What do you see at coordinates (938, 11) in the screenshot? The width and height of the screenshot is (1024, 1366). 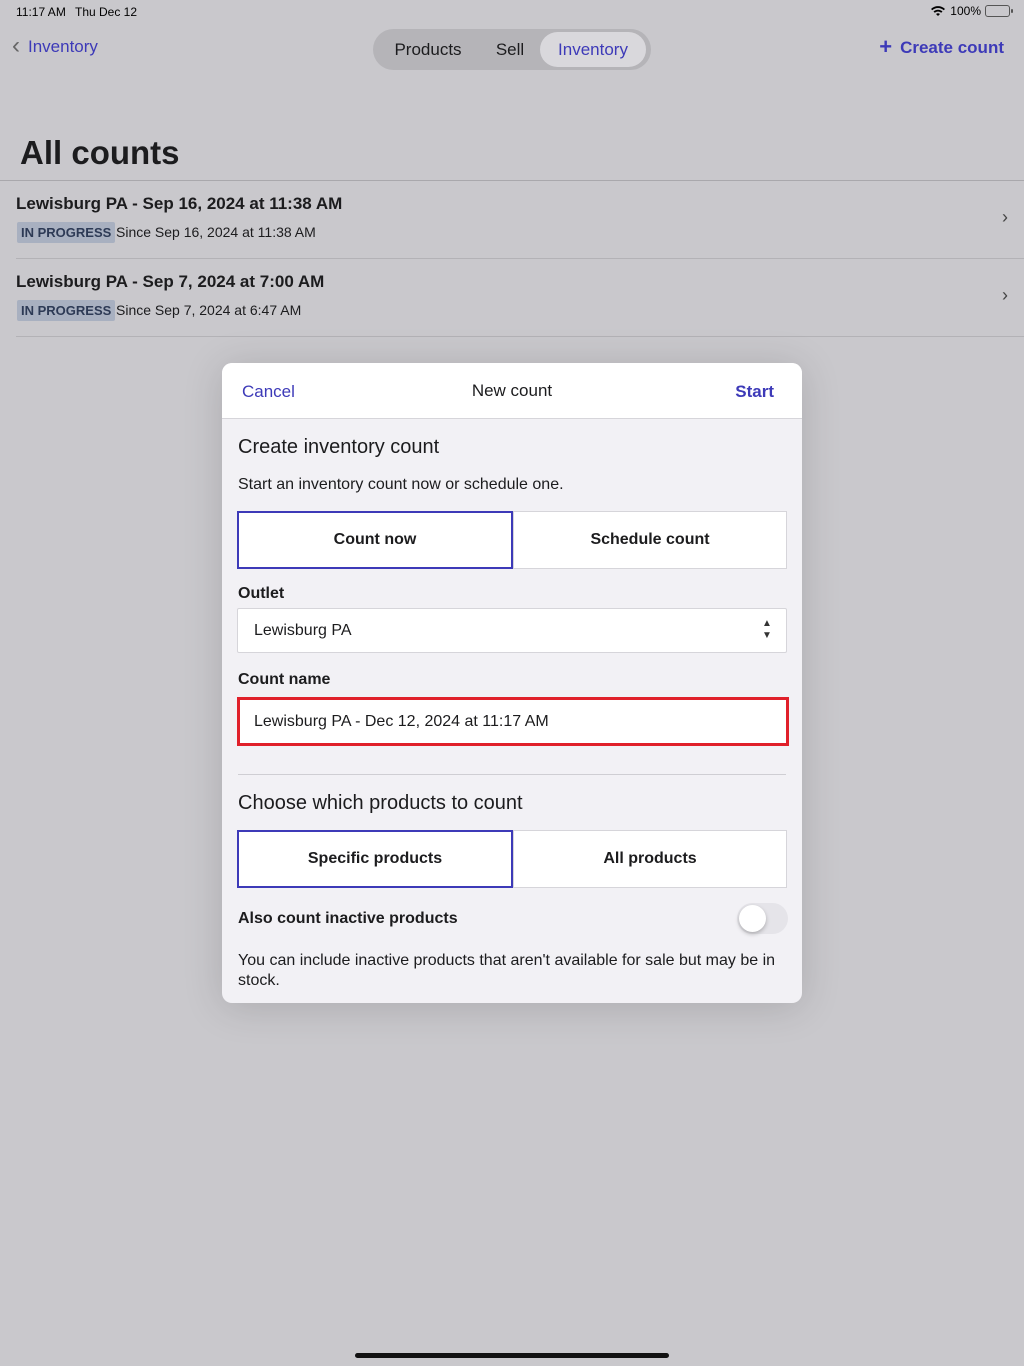 I see `wifi-icon` at bounding box center [938, 11].